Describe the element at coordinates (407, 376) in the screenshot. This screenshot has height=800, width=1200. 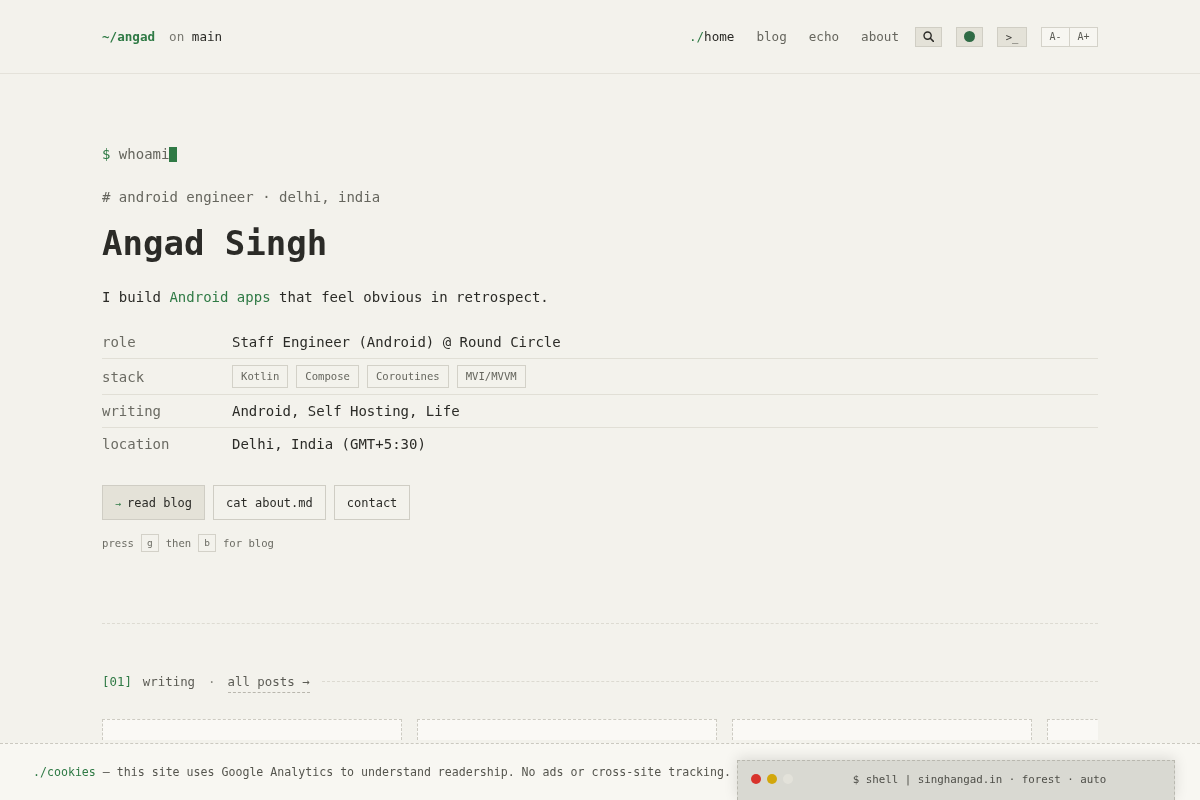
I see `tag-chip: Coroutines` at that location.